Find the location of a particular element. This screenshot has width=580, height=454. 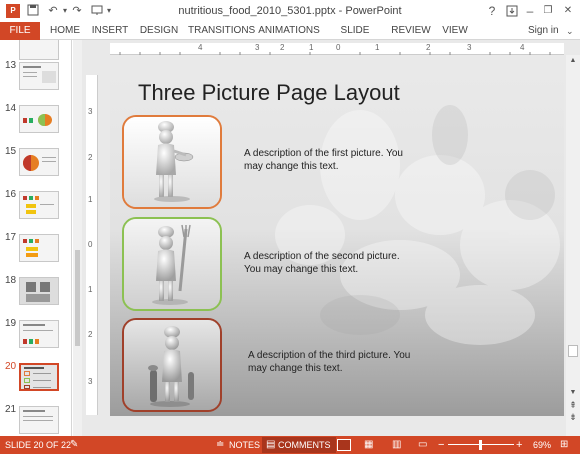

restore-button: ❐ is located at coordinates (548, 11).